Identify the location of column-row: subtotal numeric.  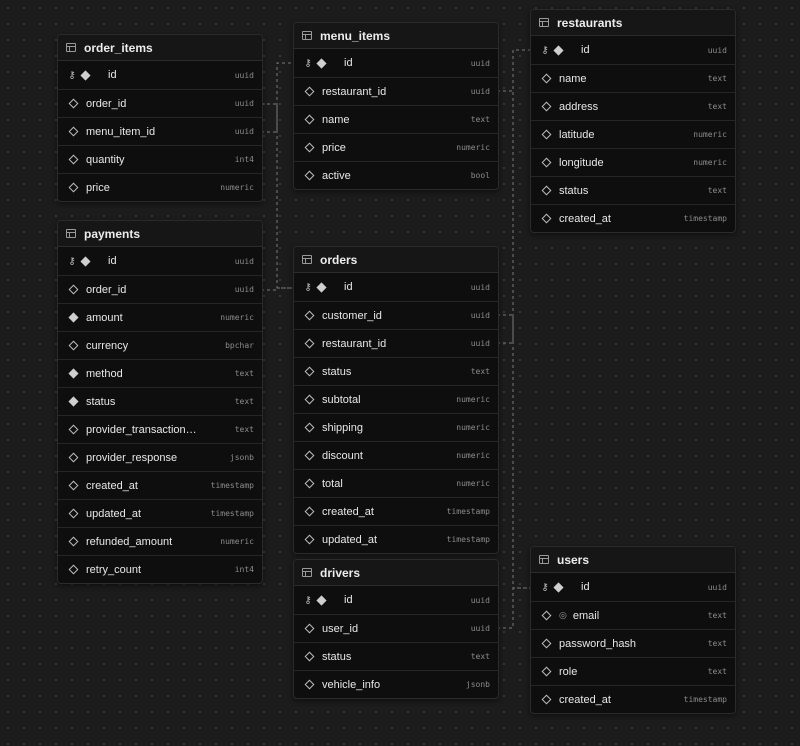
(396, 399).